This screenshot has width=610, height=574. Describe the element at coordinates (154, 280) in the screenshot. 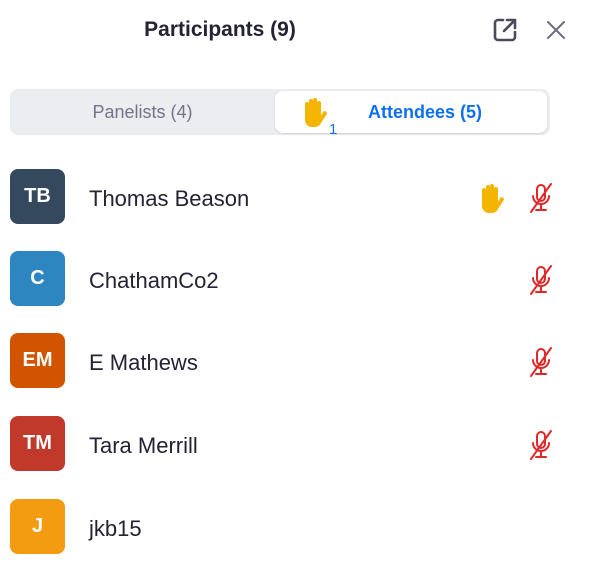

I see `participant-name: ChathamCo2` at that location.